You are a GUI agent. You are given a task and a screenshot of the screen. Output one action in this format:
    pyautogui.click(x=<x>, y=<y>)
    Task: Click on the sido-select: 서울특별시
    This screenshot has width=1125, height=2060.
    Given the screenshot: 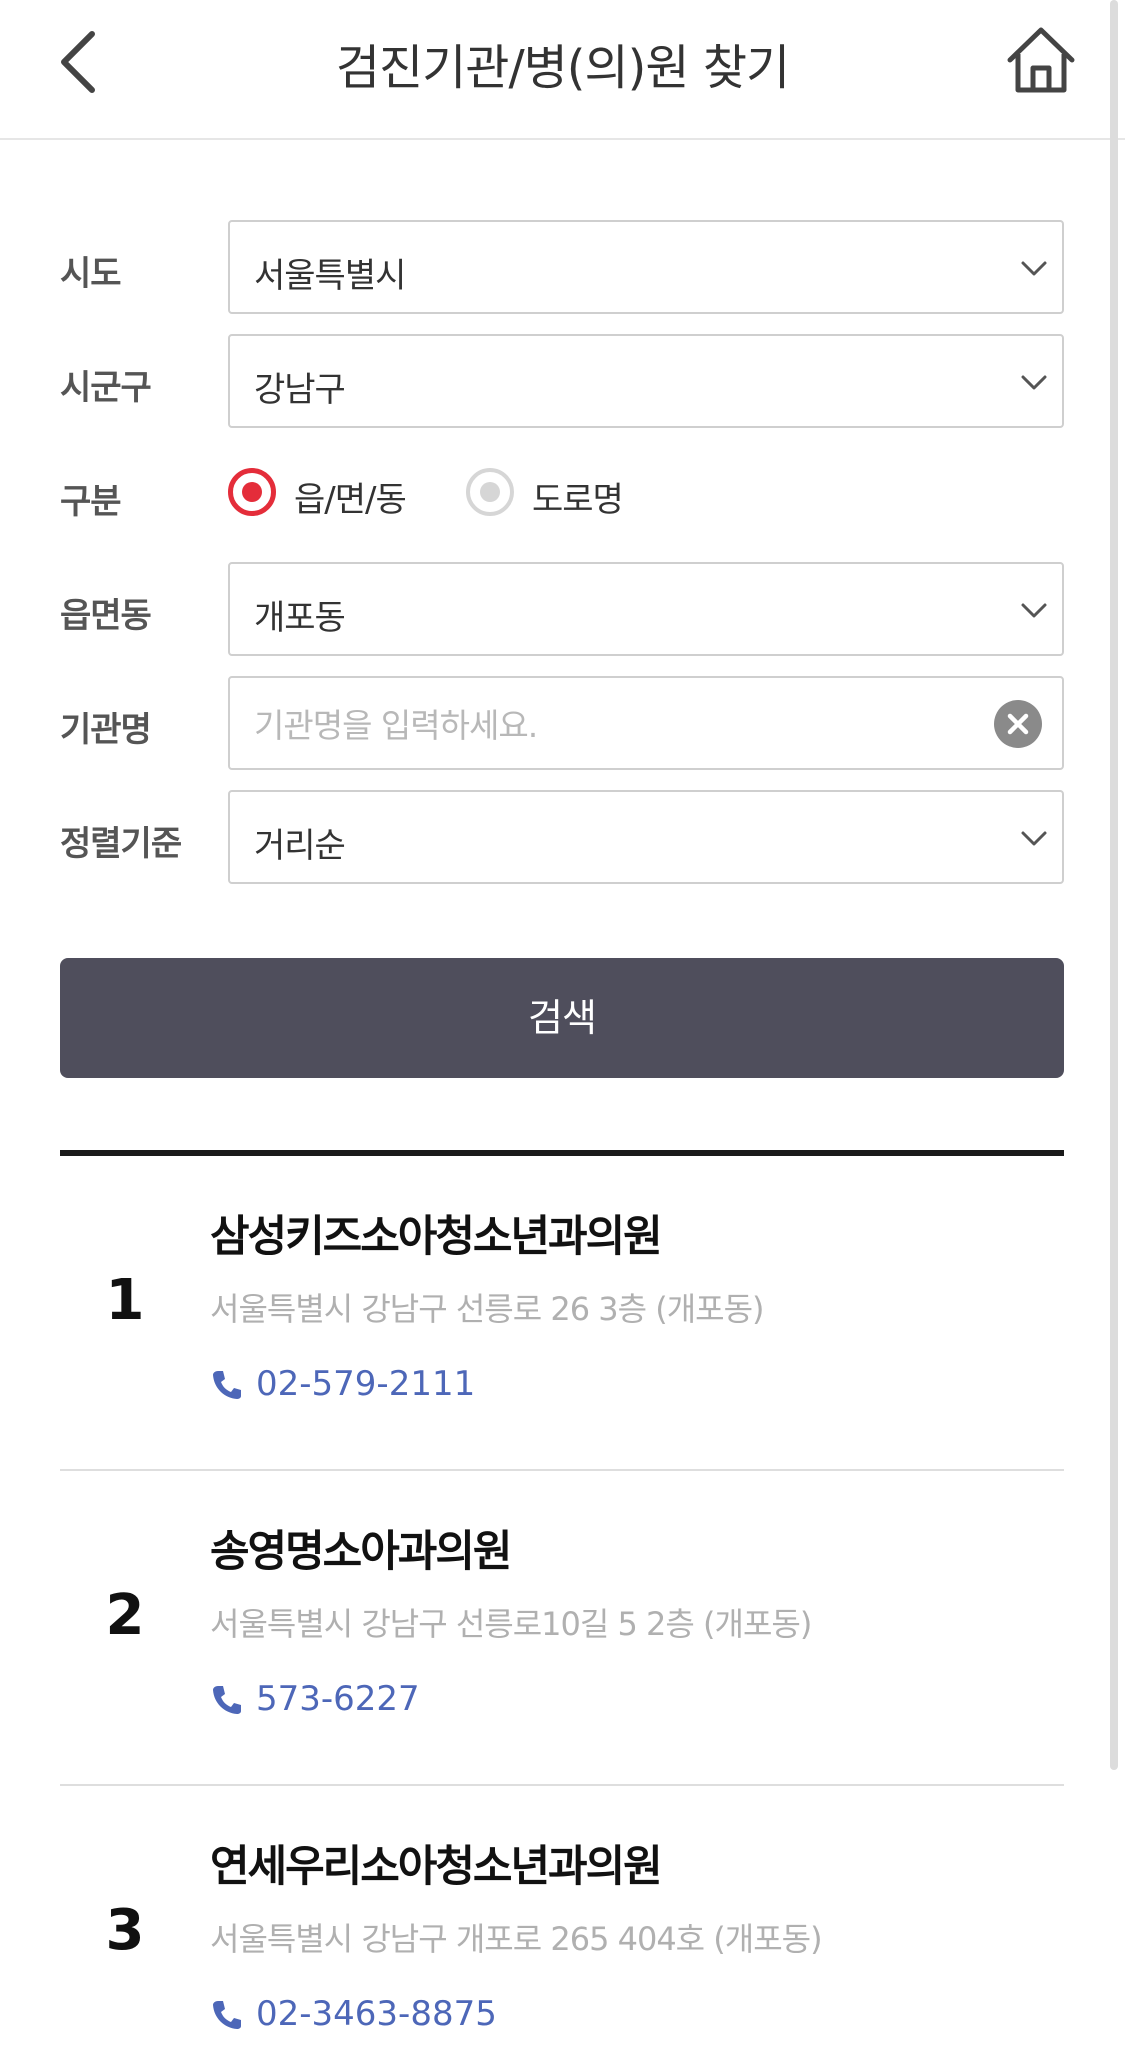 What is the action you would take?
    pyautogui.click(x=646, y=267)
    